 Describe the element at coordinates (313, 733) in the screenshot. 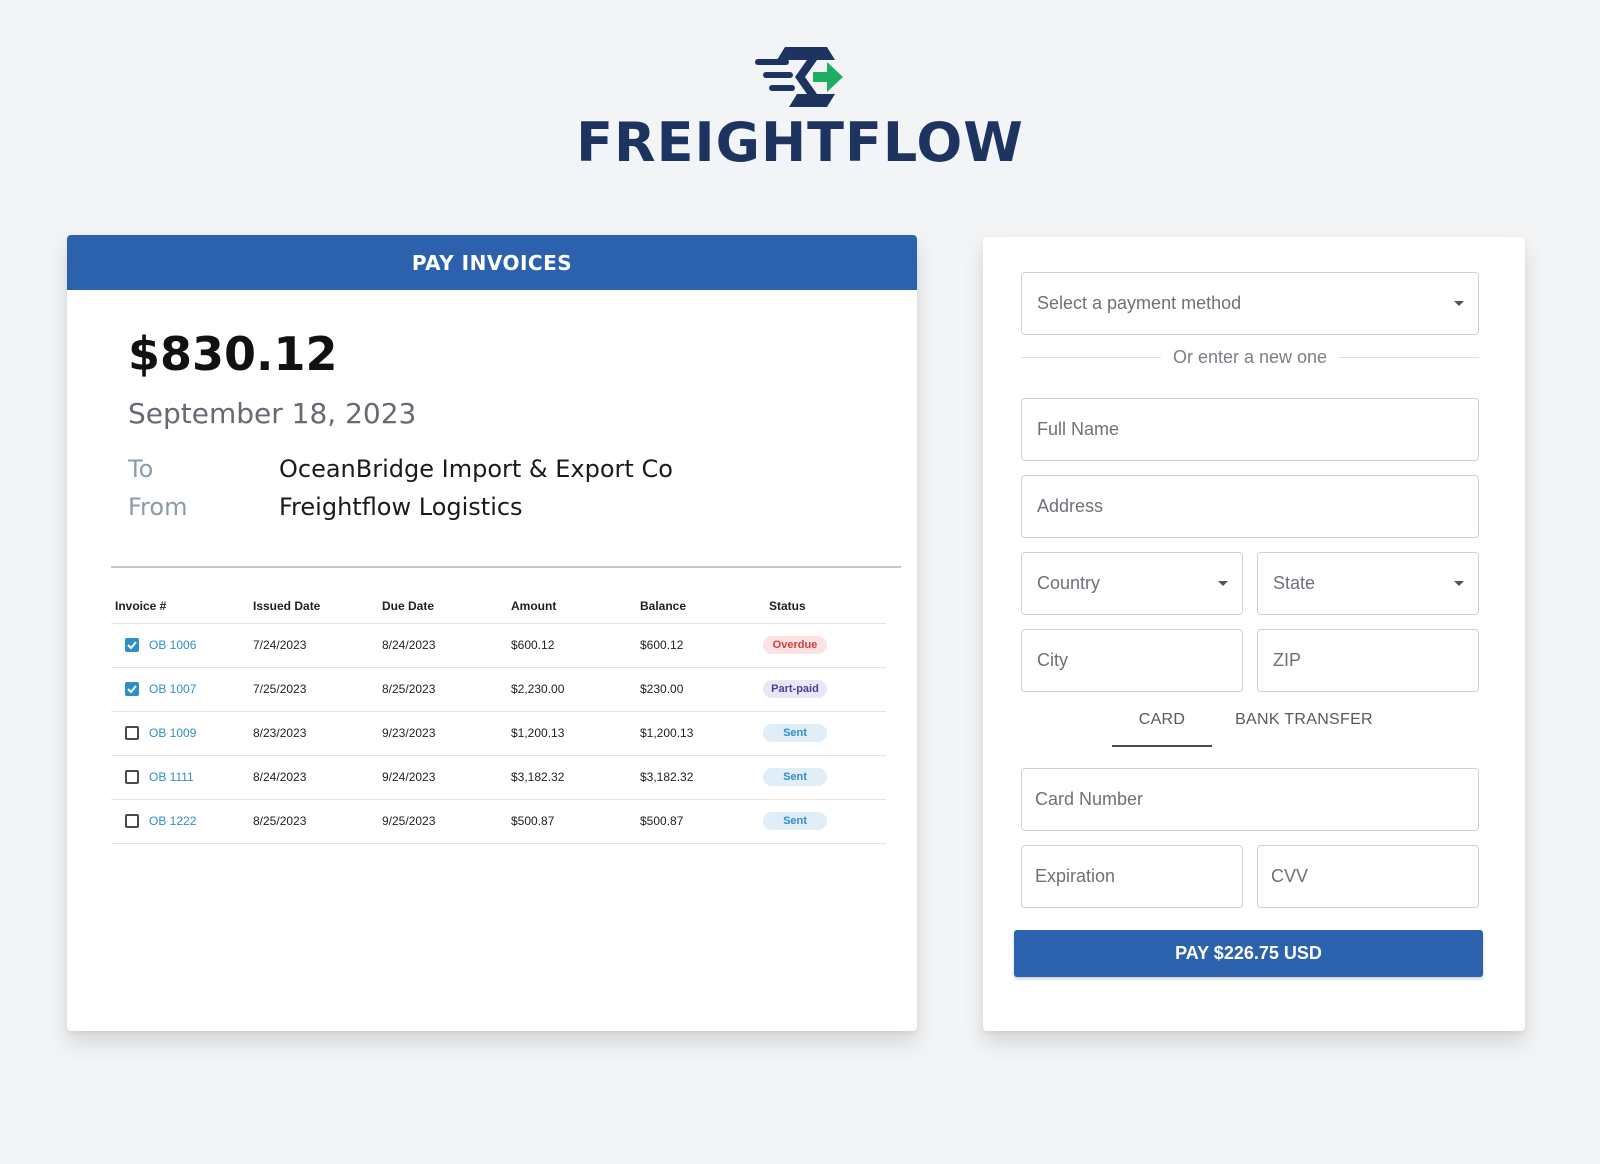

I see `issued-date: 8/23/2023` at that location.